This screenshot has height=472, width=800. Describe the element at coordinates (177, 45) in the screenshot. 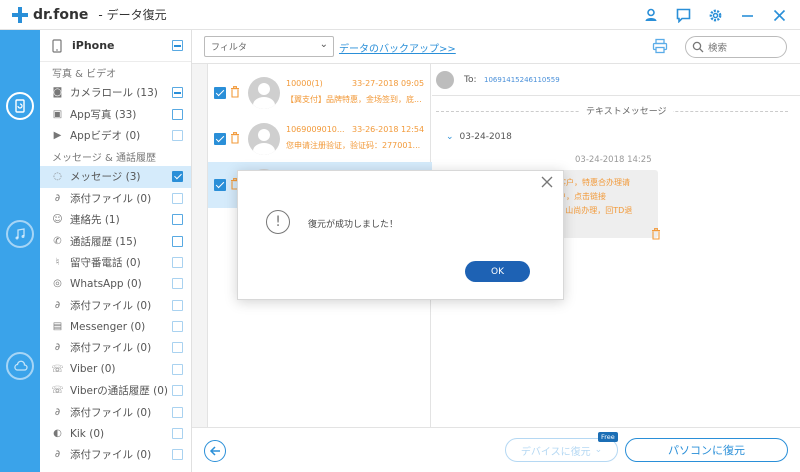

I see `device-select-all-checkbox` at that location.